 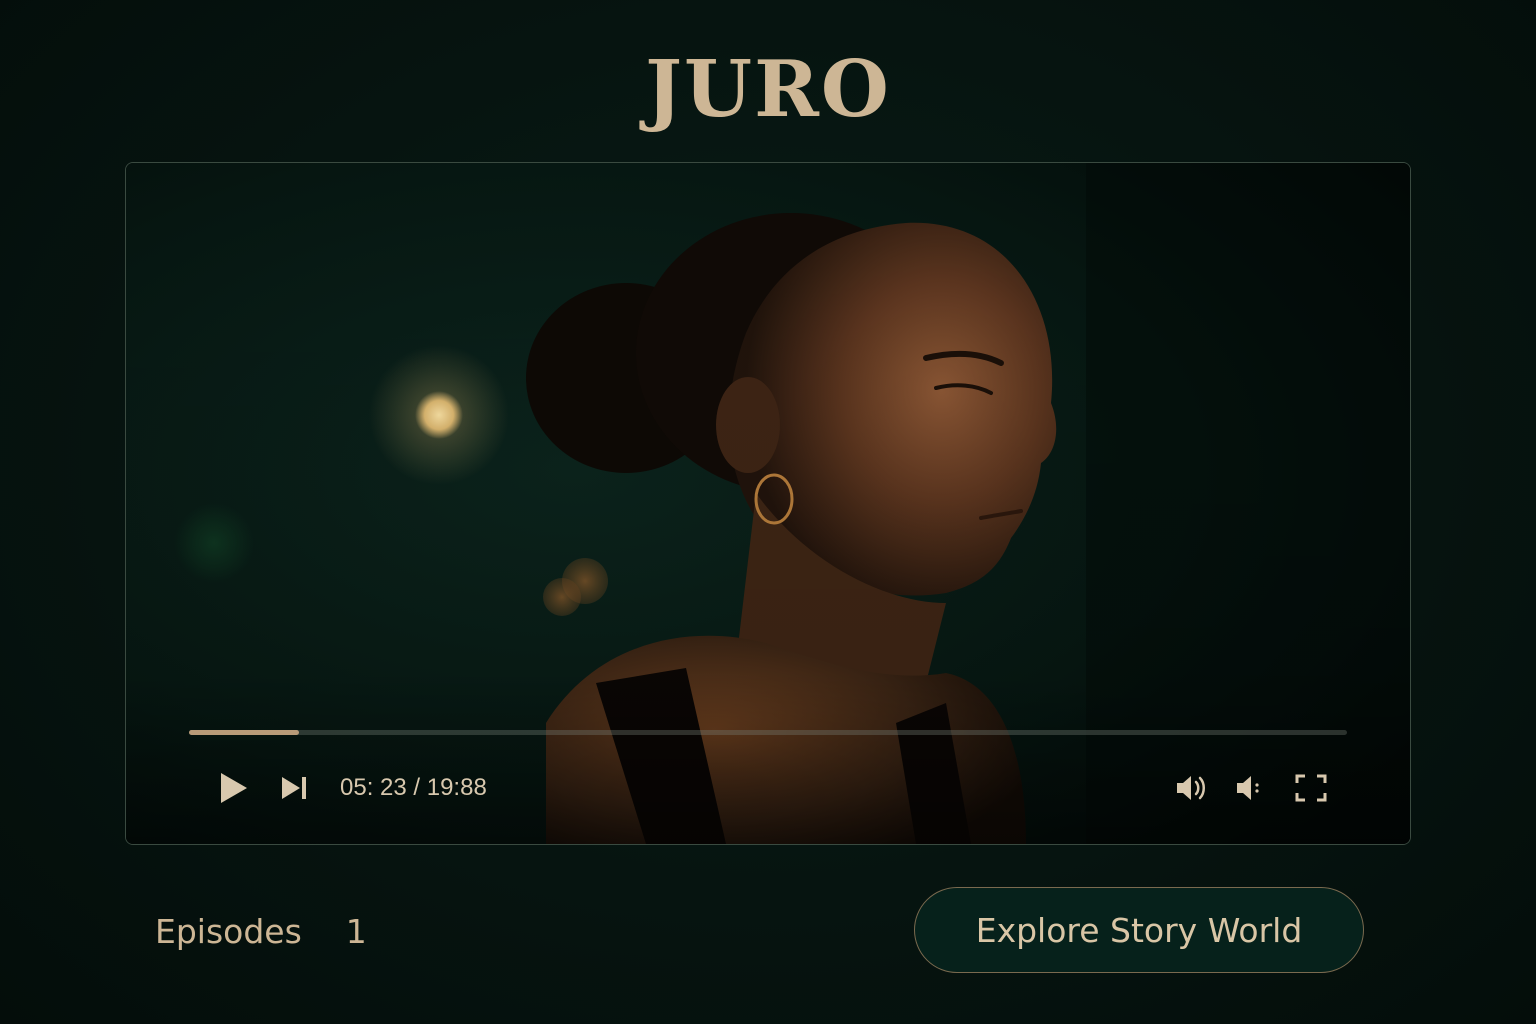 What do you see at coordinates (228, 931) in the screenshot?
I see `episodes-label: Episodes` at bounding box center [228, 931].